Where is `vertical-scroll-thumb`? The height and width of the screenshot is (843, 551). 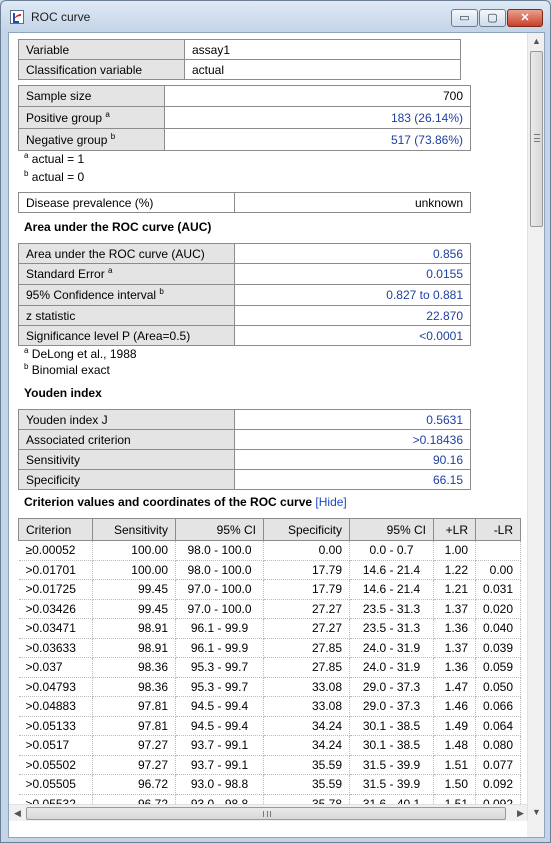
vertical-scroll-thumb is located at coordinates (536, 139).